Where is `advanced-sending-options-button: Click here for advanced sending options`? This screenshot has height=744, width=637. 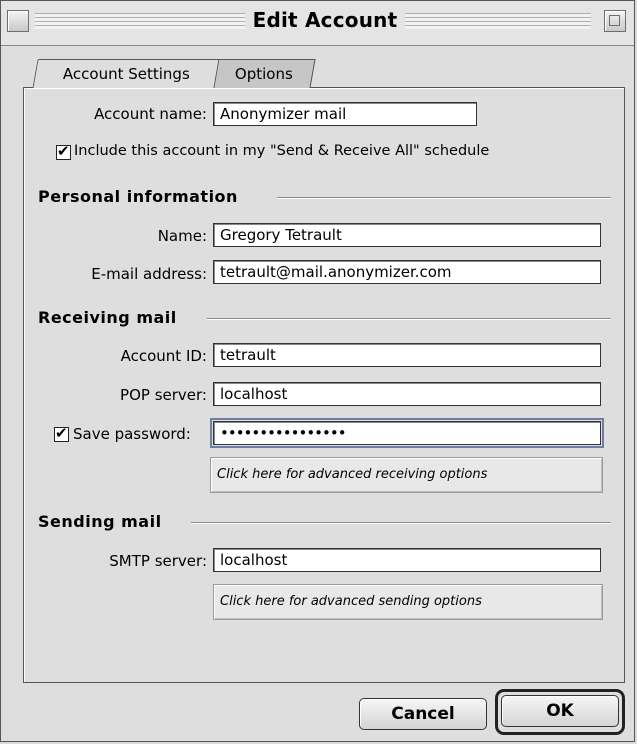 advanced-sending-options-button: Click here for advanced sending options is located at coordinates (408, 602).